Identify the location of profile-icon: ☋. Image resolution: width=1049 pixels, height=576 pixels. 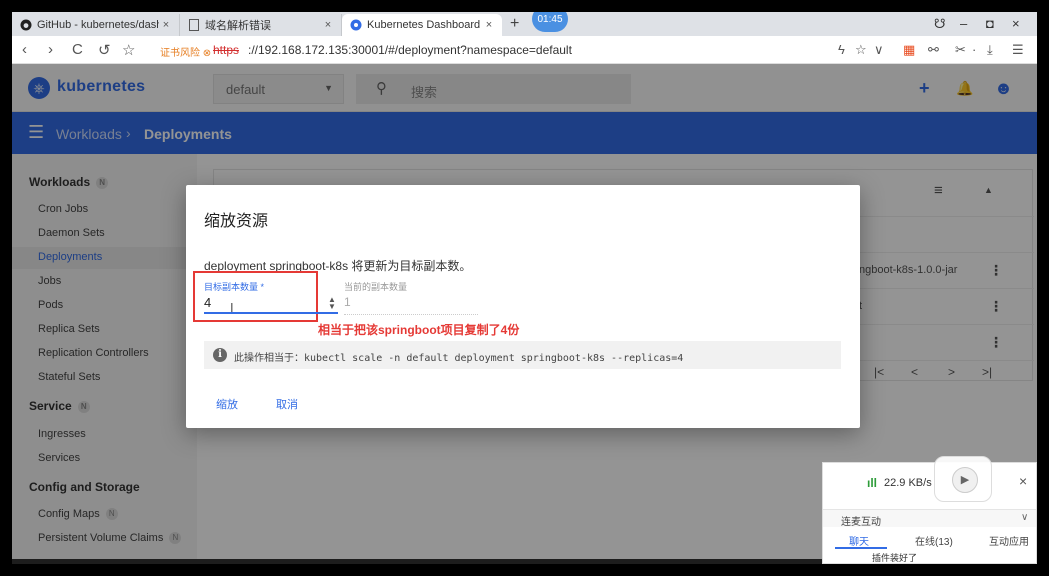
(940, 24).